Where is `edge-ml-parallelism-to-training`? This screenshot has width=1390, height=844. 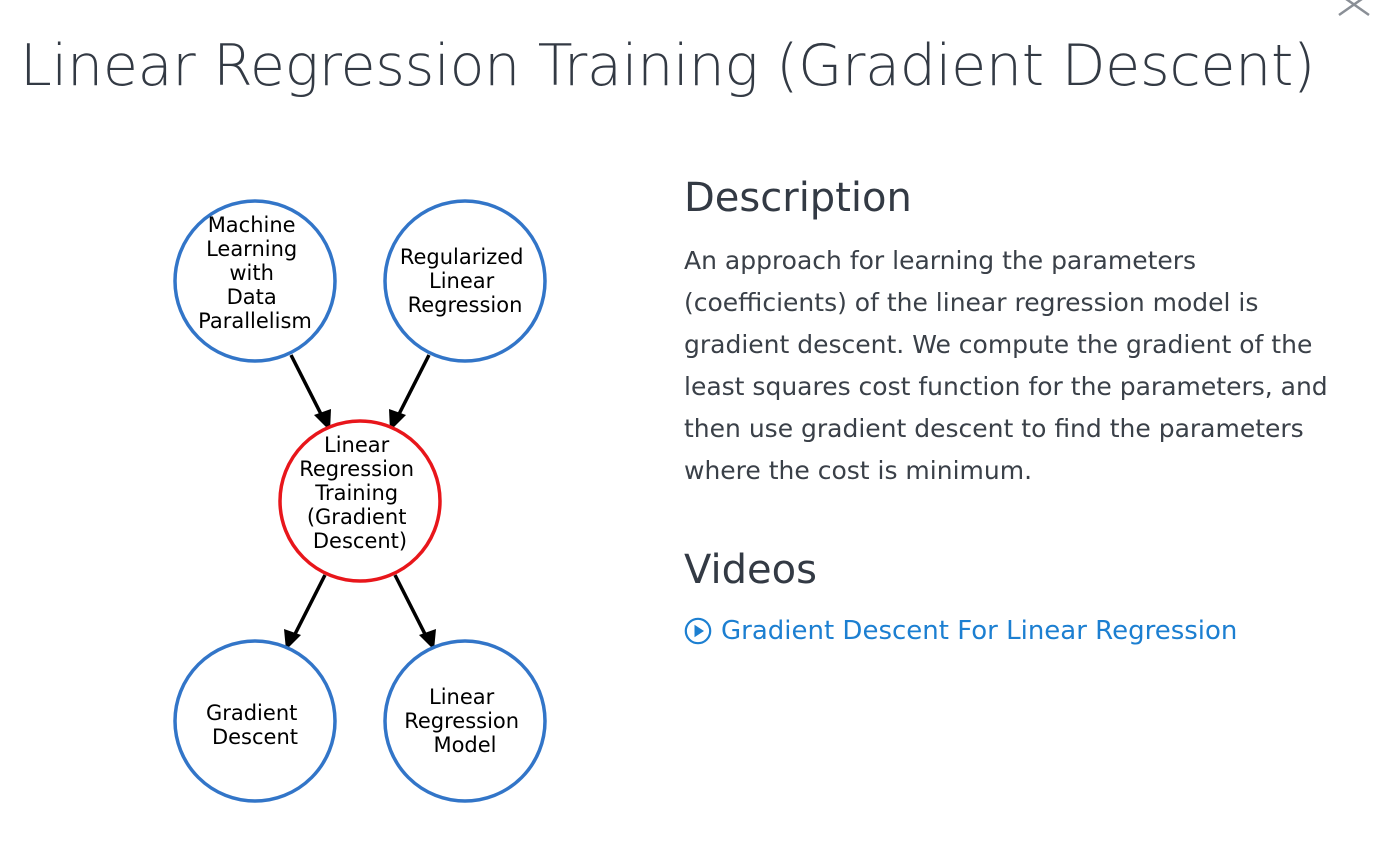
edge-ml-parallelism-to-training is located at coordinates (307, 387).